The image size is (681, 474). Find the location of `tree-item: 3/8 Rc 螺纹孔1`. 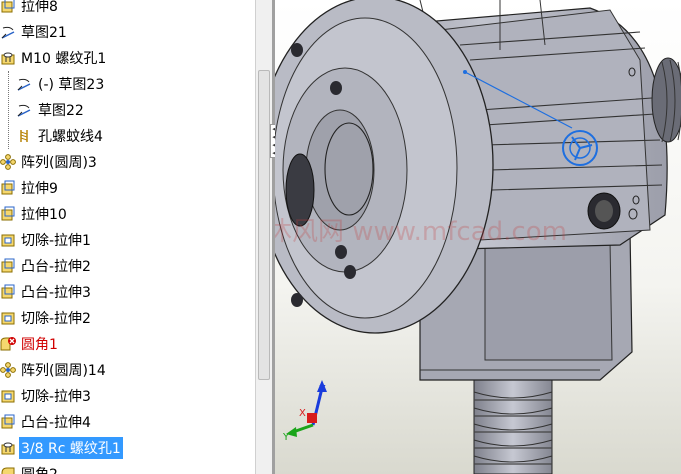

tree-item: 3/8 Rc 螺纹孔1 is located at coordinates (61, 448).